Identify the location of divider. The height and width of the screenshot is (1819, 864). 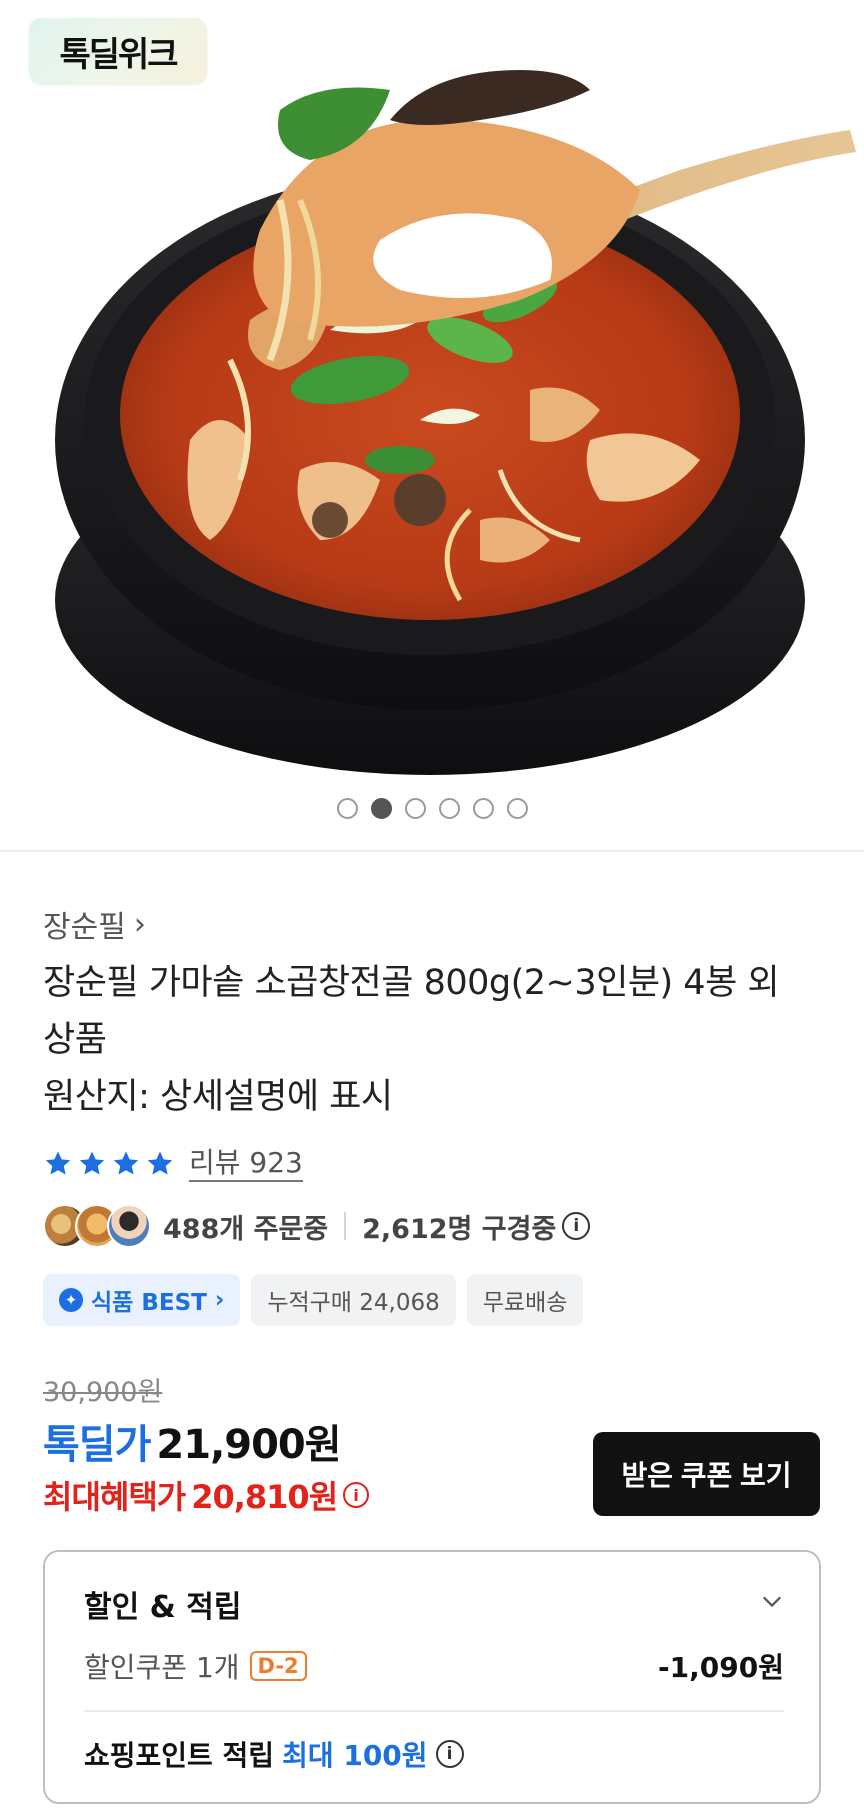
(434, 1711).